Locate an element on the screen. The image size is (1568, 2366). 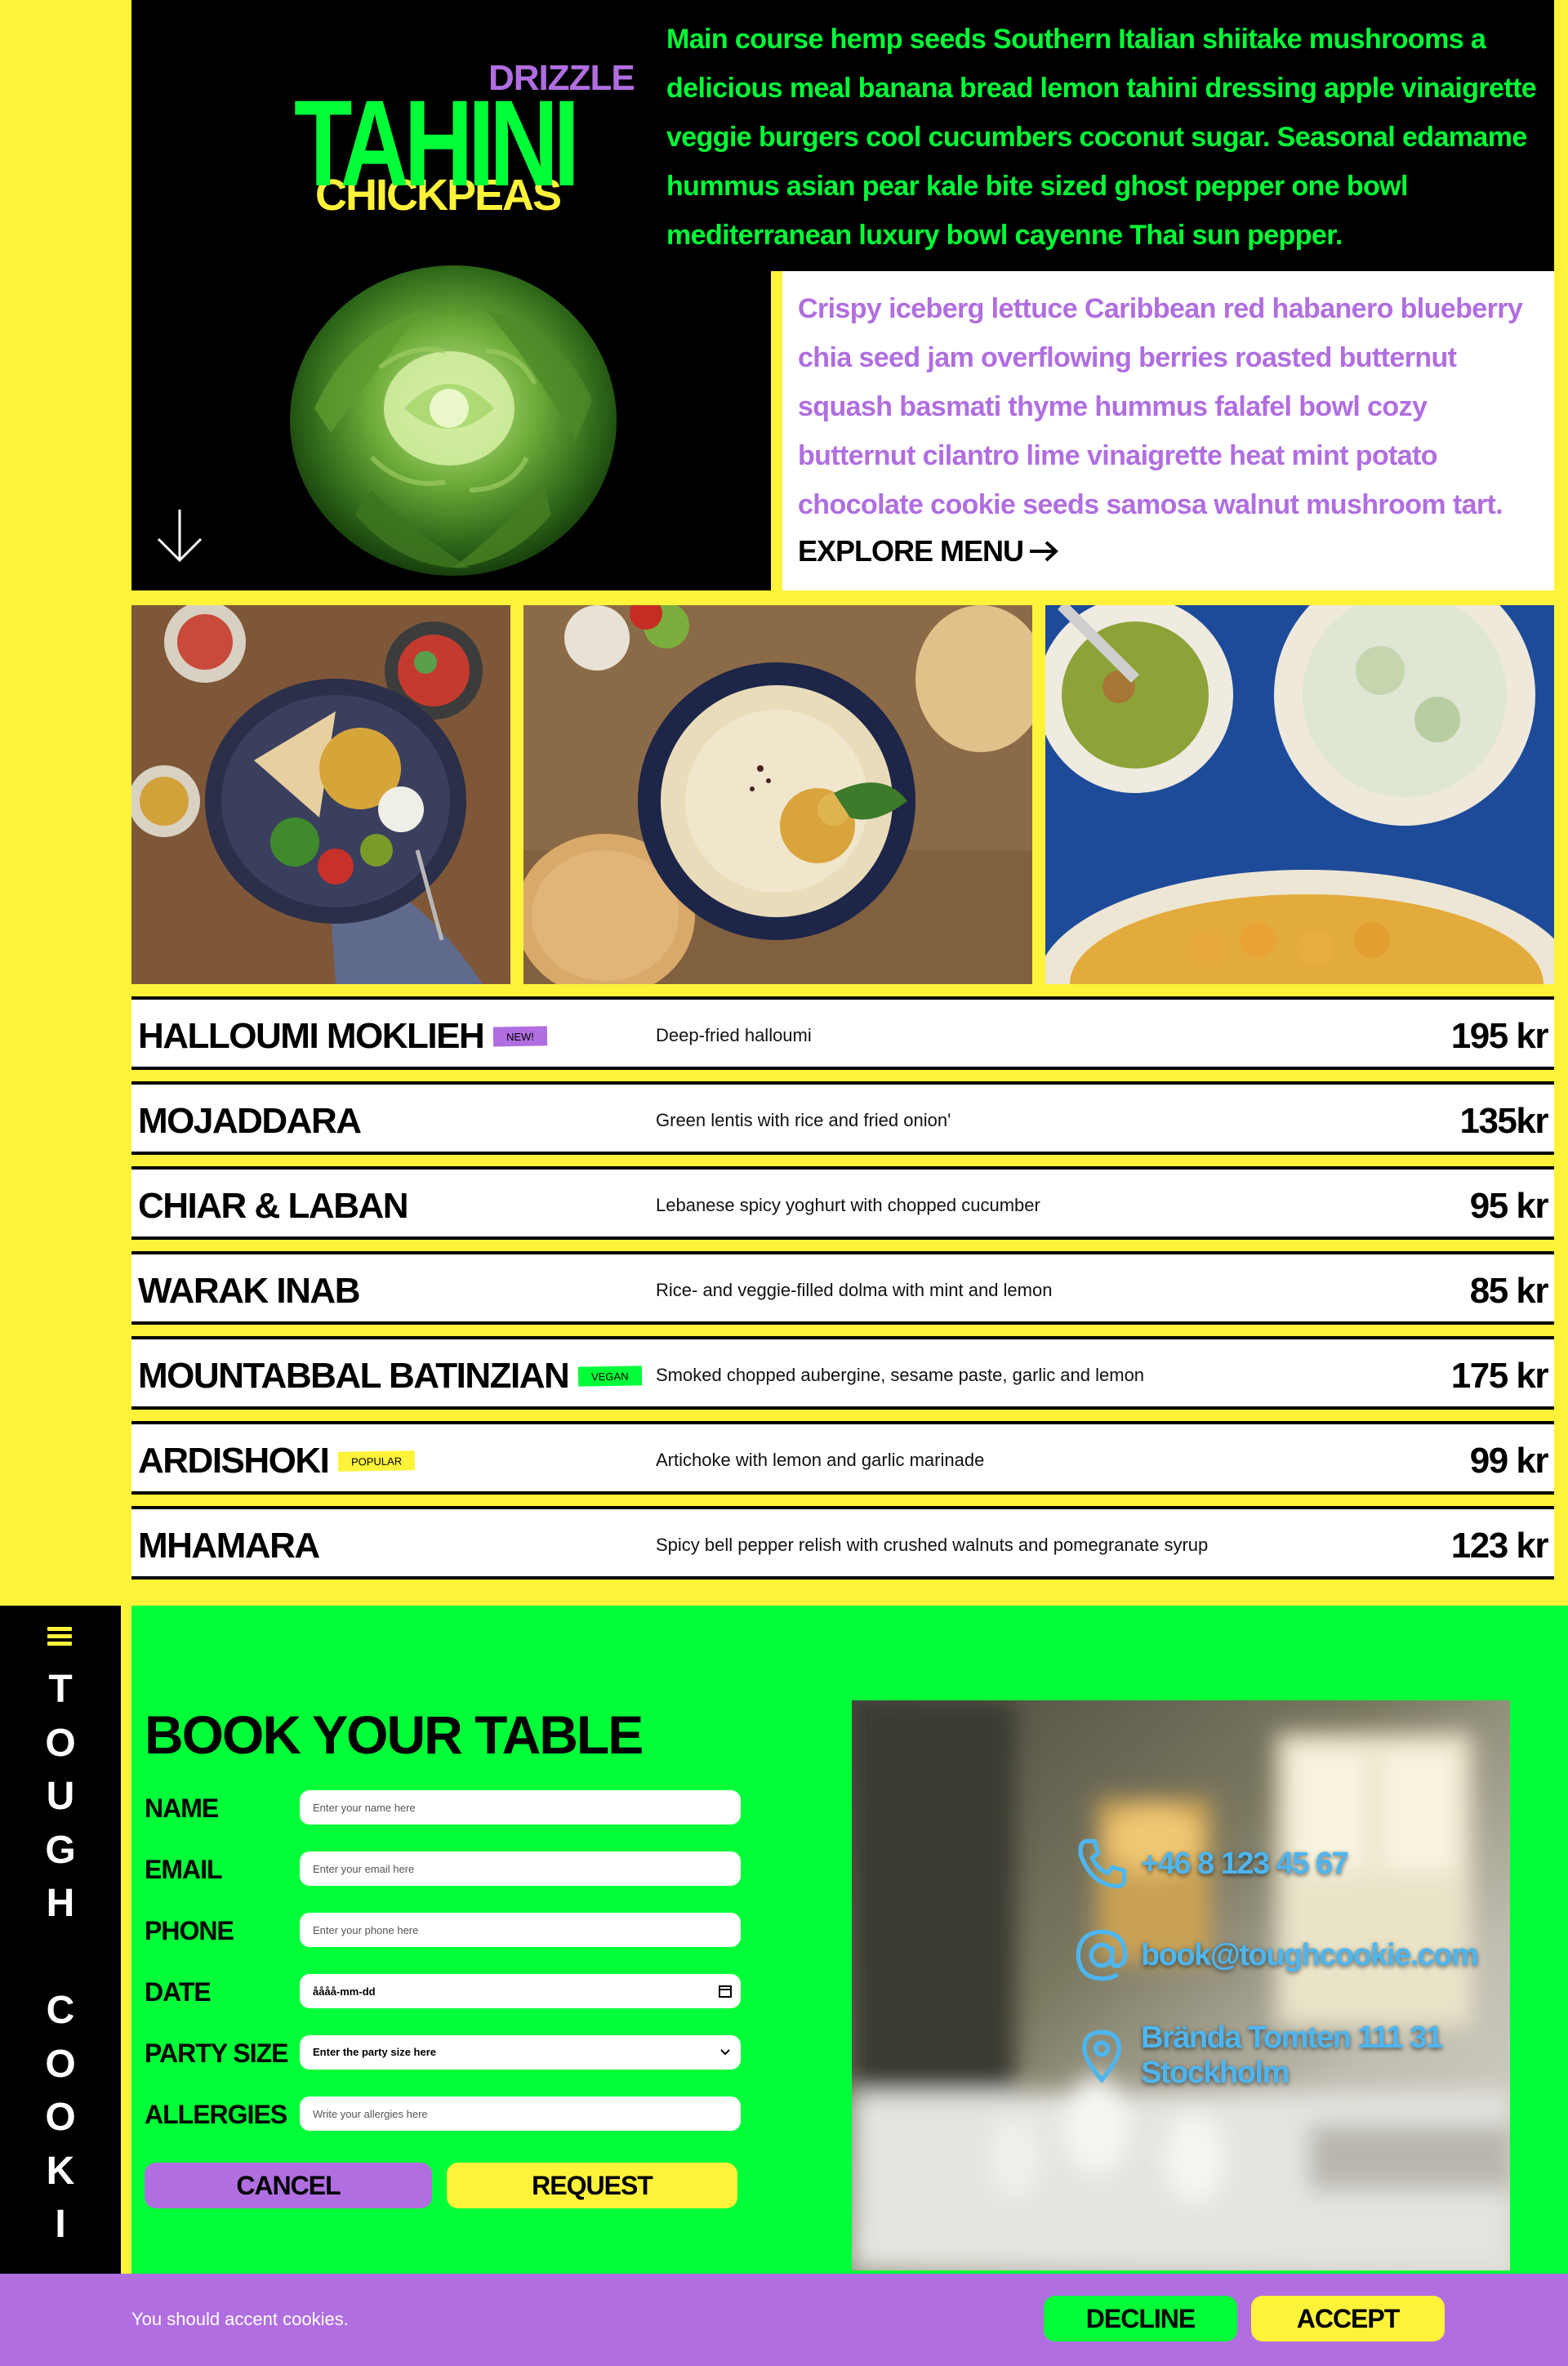
party-size-row: PARTY SIZE Enter the party size here is located at coordinates (447, 2053).